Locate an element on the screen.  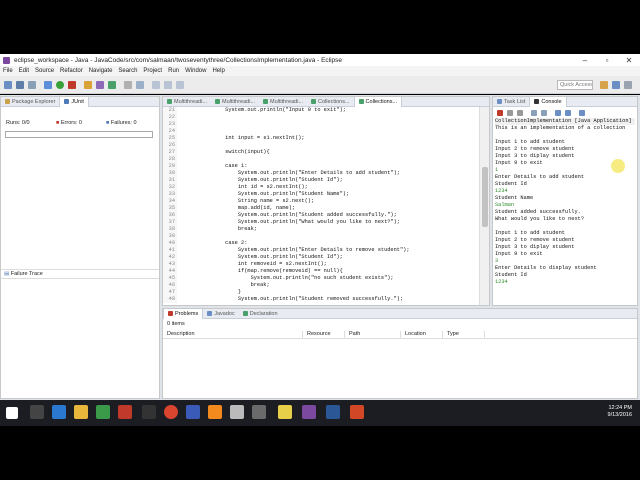
tab-junit: JUnit is located at coordinates (74, 101).